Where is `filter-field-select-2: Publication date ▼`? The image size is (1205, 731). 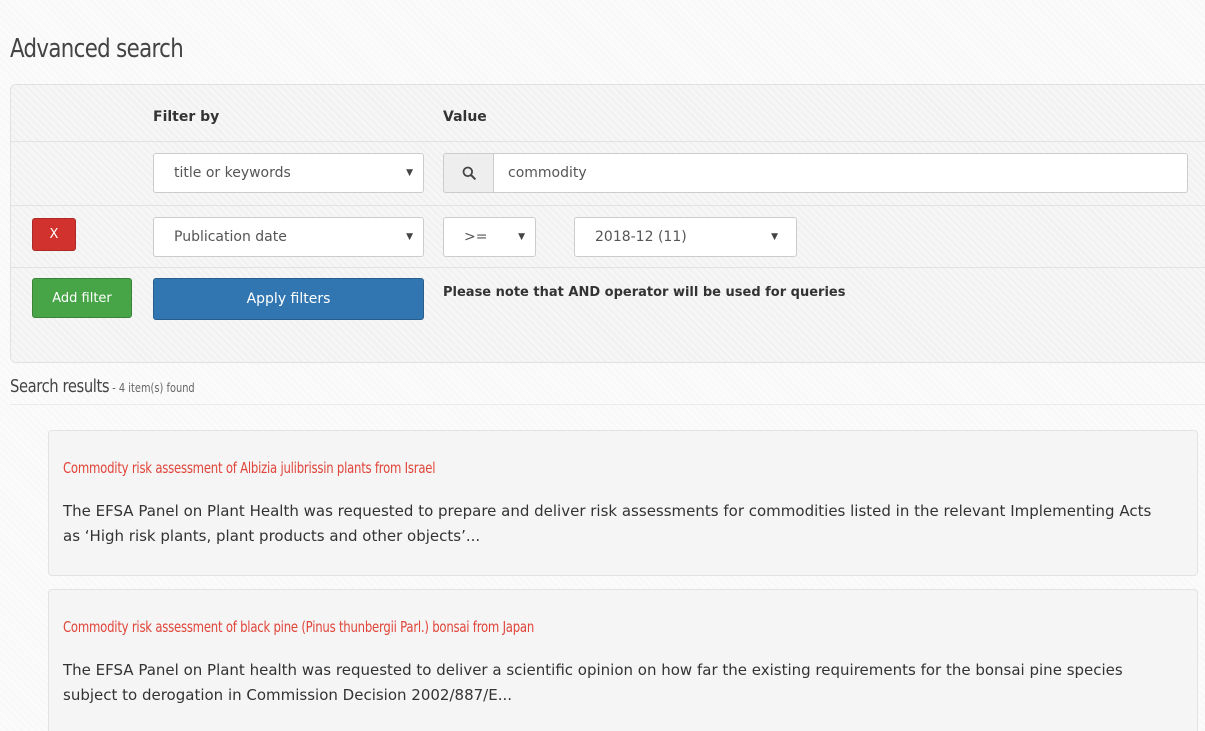 filter-field-select-2: Publication date ▼ is located at coordinates (288, 237).